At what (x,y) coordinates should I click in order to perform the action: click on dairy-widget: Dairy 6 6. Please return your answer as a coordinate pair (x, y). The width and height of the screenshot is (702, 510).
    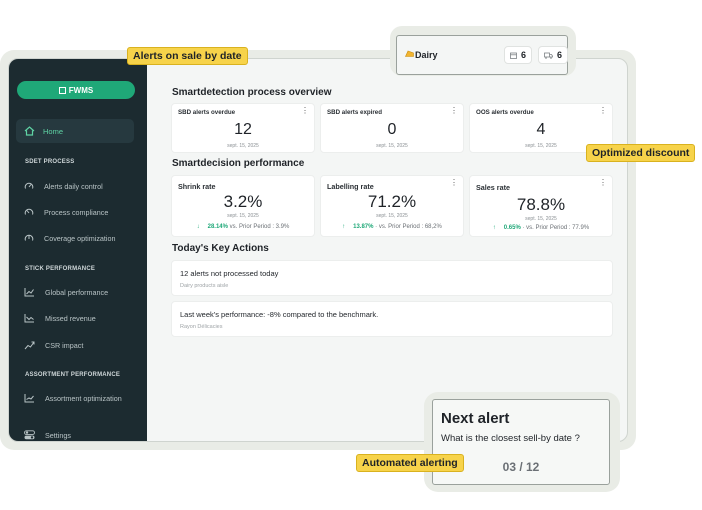
    Looking at the image, I should click on (482, 55).